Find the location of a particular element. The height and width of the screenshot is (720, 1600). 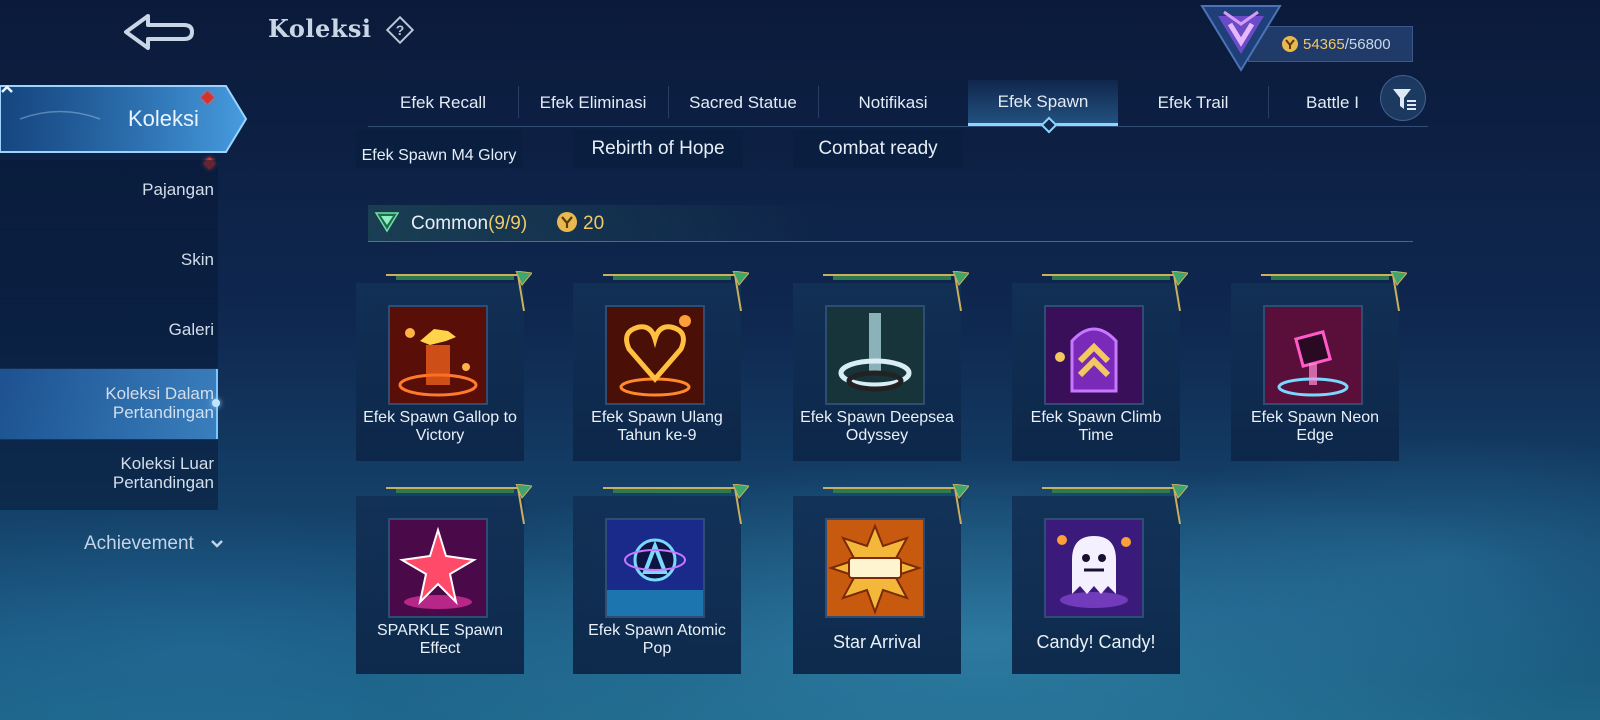

item-card: Efek Spawn Climb Time is located at coordinates (1100, 366).